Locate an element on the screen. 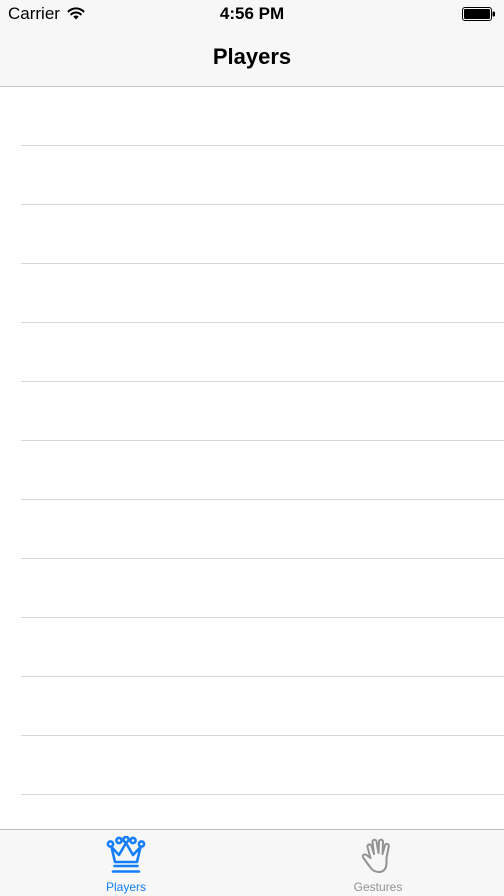 This screenshot has width=504, height=896. status-bar: Carrier 4:56 PM is located at coordinates (252, 14).